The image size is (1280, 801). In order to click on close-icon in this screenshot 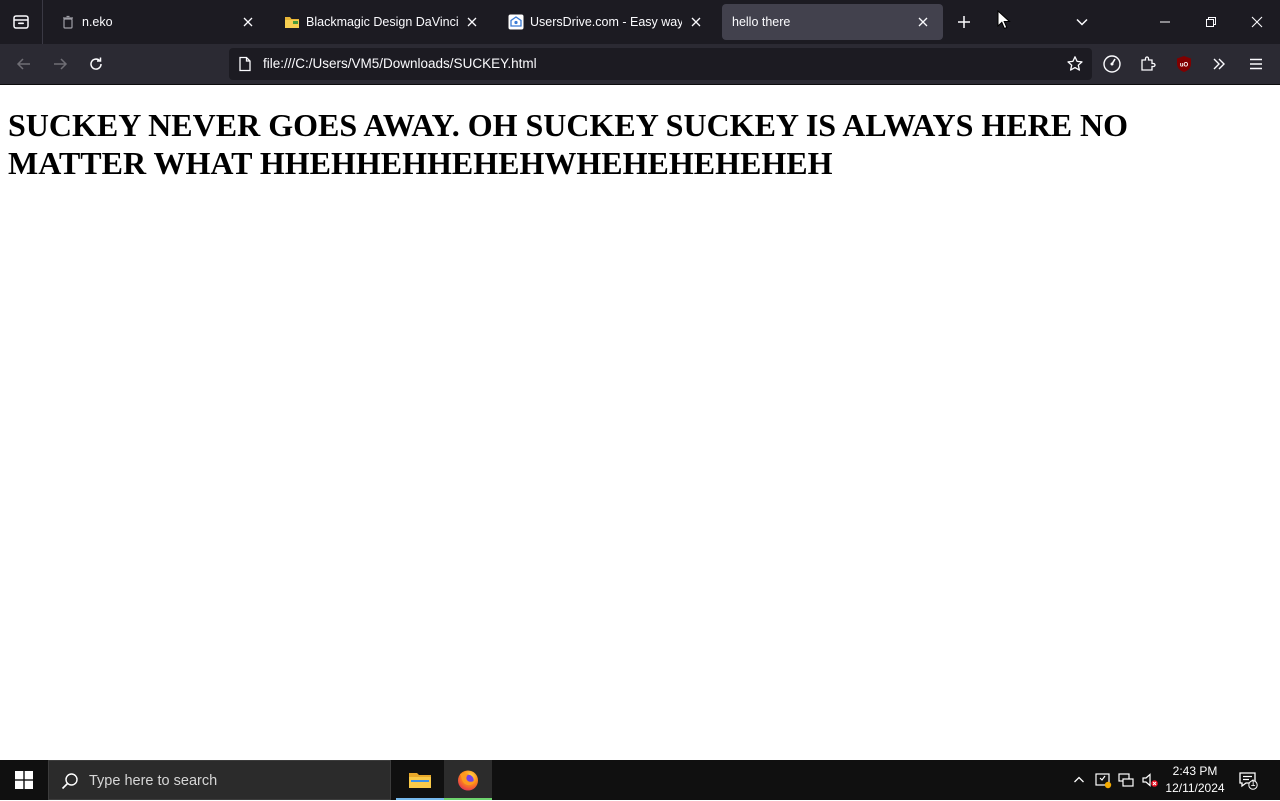, I will do `click(1257, 22)`.